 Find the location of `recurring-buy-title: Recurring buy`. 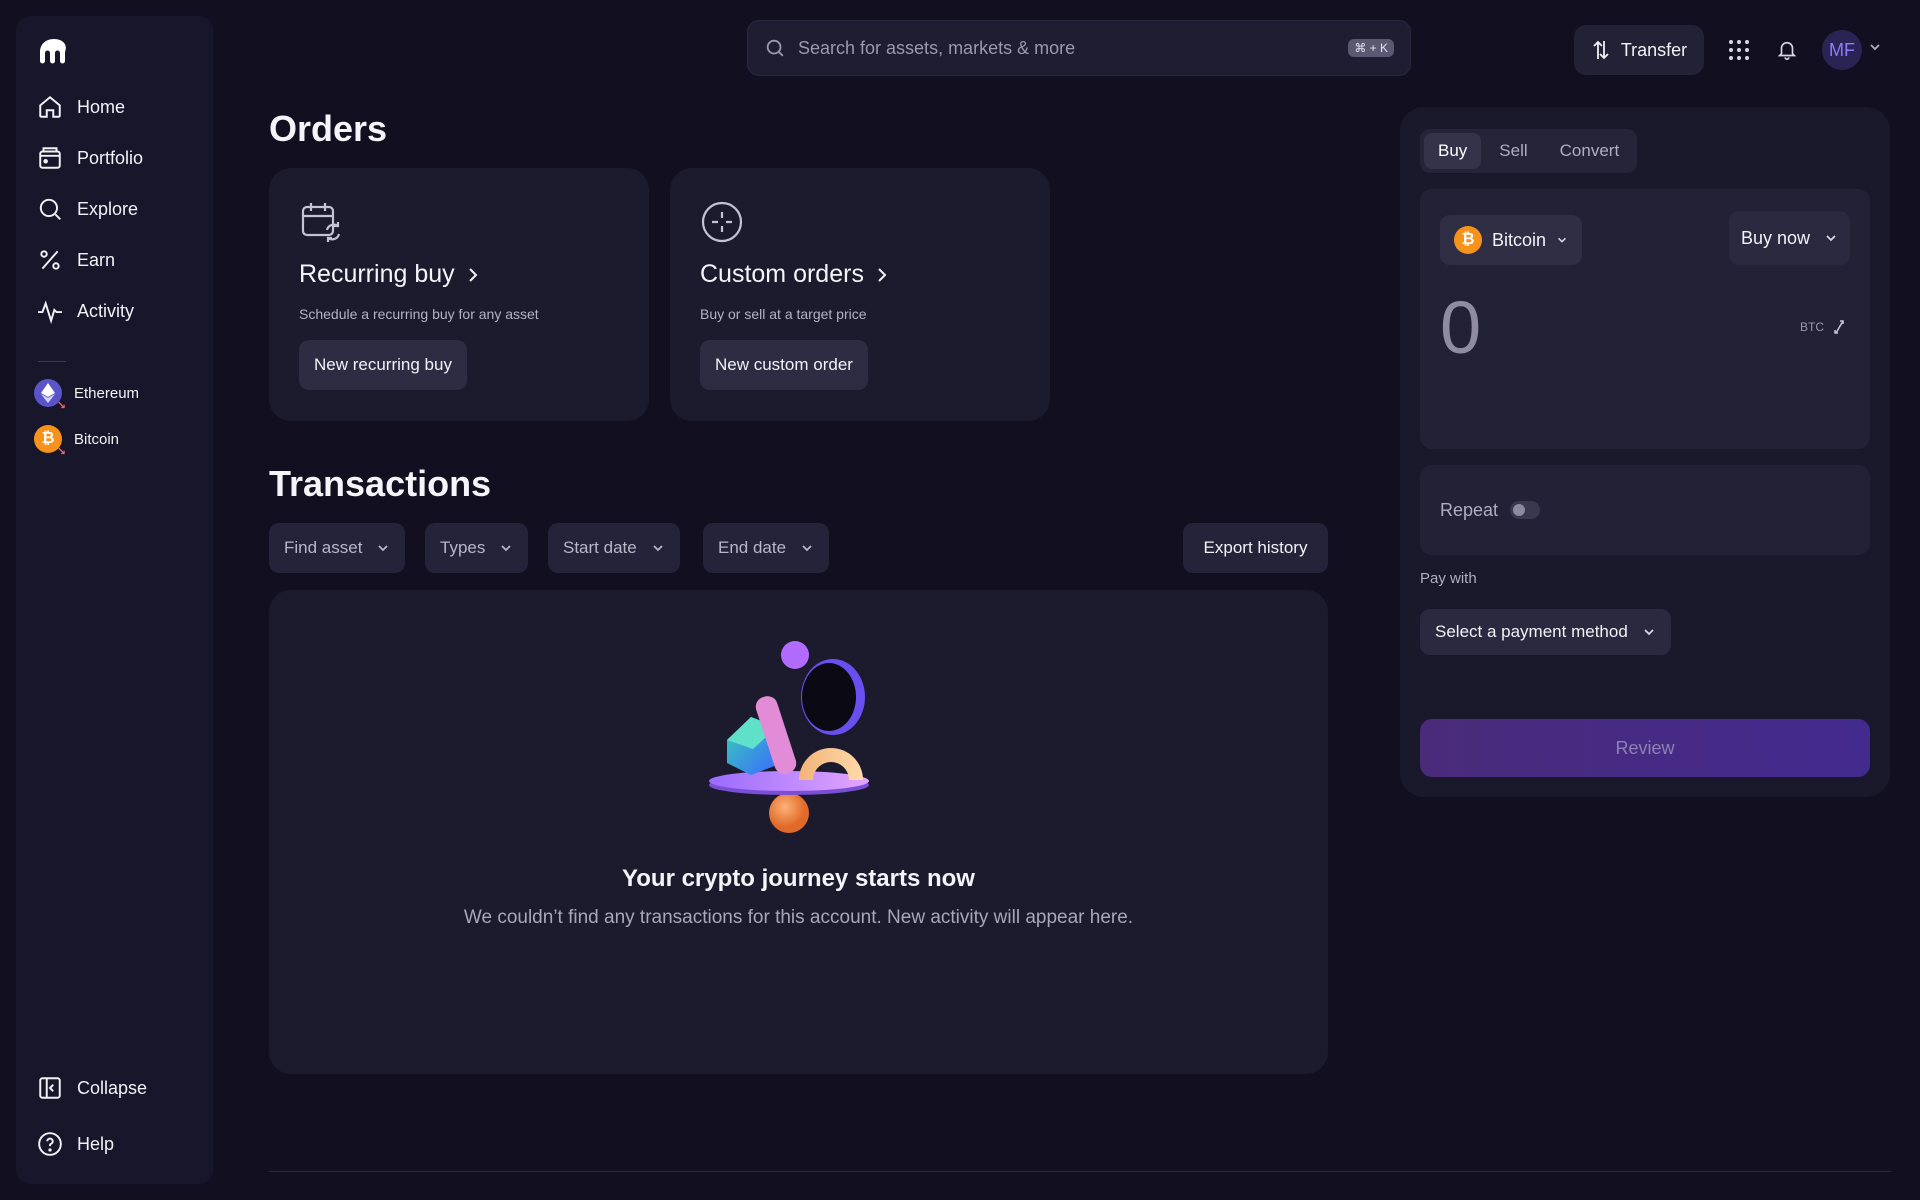

recurring-buy-title: Recurring buy is located at coordinates (389, 274).